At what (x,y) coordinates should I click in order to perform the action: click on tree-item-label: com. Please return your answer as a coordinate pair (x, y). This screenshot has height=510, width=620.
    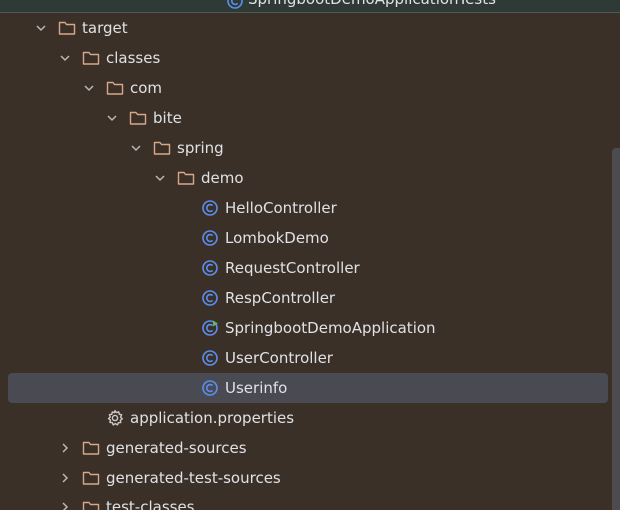
    Looking at the image, I should click on (146, 88).